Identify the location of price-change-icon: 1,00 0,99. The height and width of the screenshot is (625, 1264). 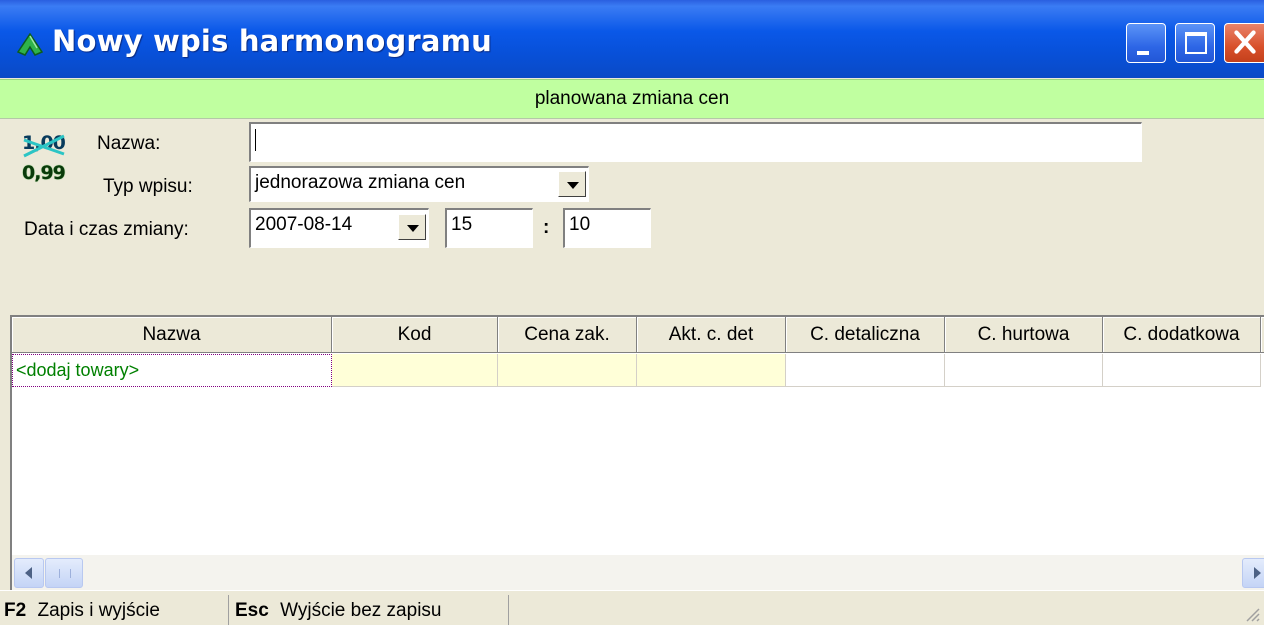
(54, 163).